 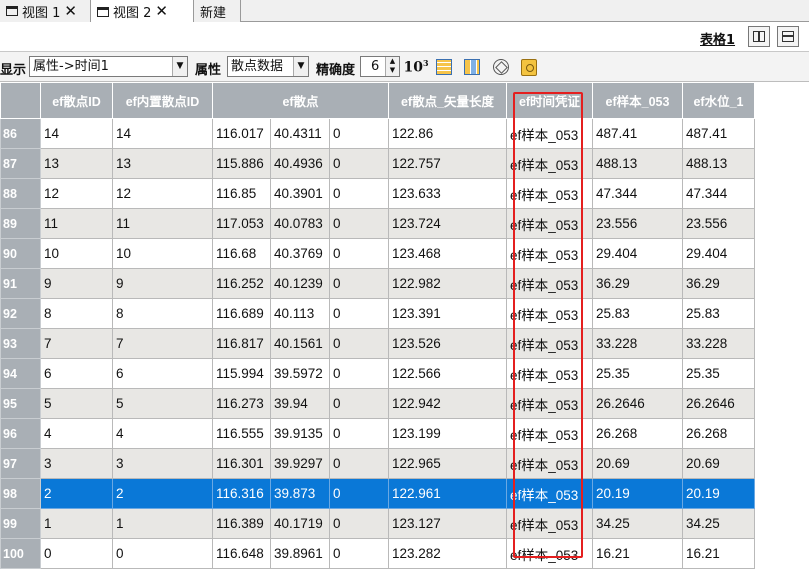 I want to click on table-cell: 116.689, so click(x=241, y=313).